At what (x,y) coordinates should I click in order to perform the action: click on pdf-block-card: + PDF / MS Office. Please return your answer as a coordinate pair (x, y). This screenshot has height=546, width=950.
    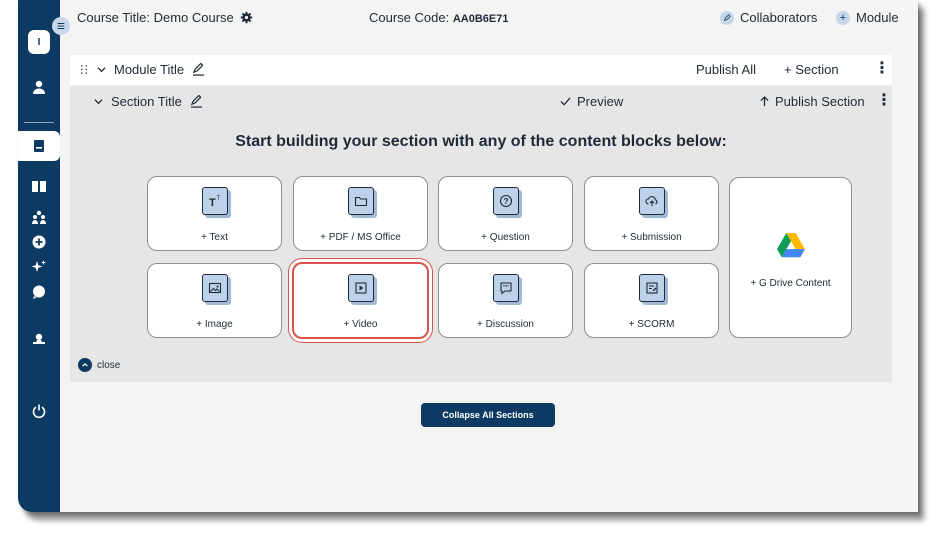
    Looking at the image, I should click on (360, 213).